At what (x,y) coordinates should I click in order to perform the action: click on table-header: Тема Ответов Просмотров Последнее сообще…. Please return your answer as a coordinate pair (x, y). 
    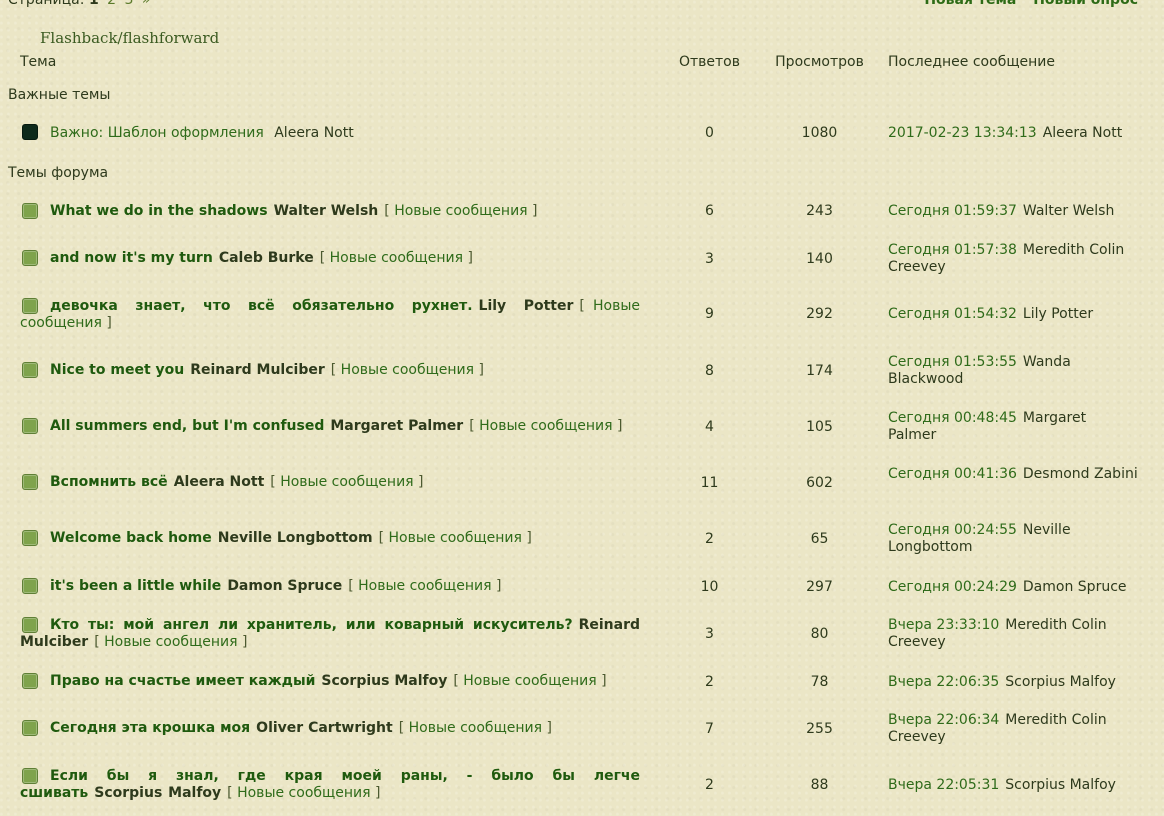
    Looking at the image, I should click on (582, 63).